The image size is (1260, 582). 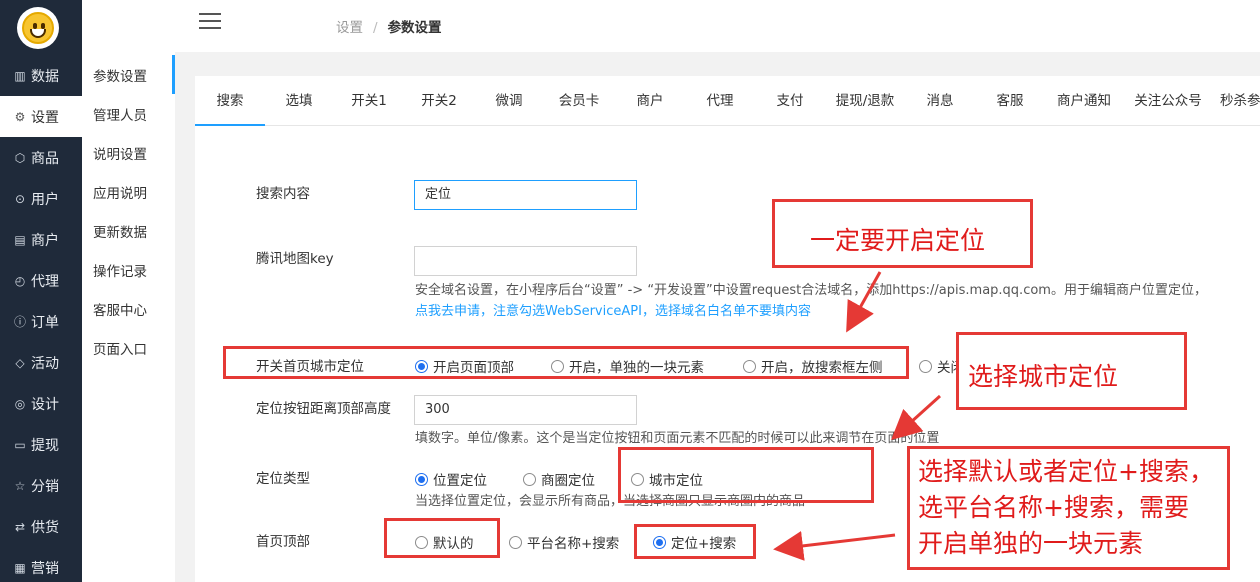 I want to click on arrow-to-city-type, so click(x=916, y=417).